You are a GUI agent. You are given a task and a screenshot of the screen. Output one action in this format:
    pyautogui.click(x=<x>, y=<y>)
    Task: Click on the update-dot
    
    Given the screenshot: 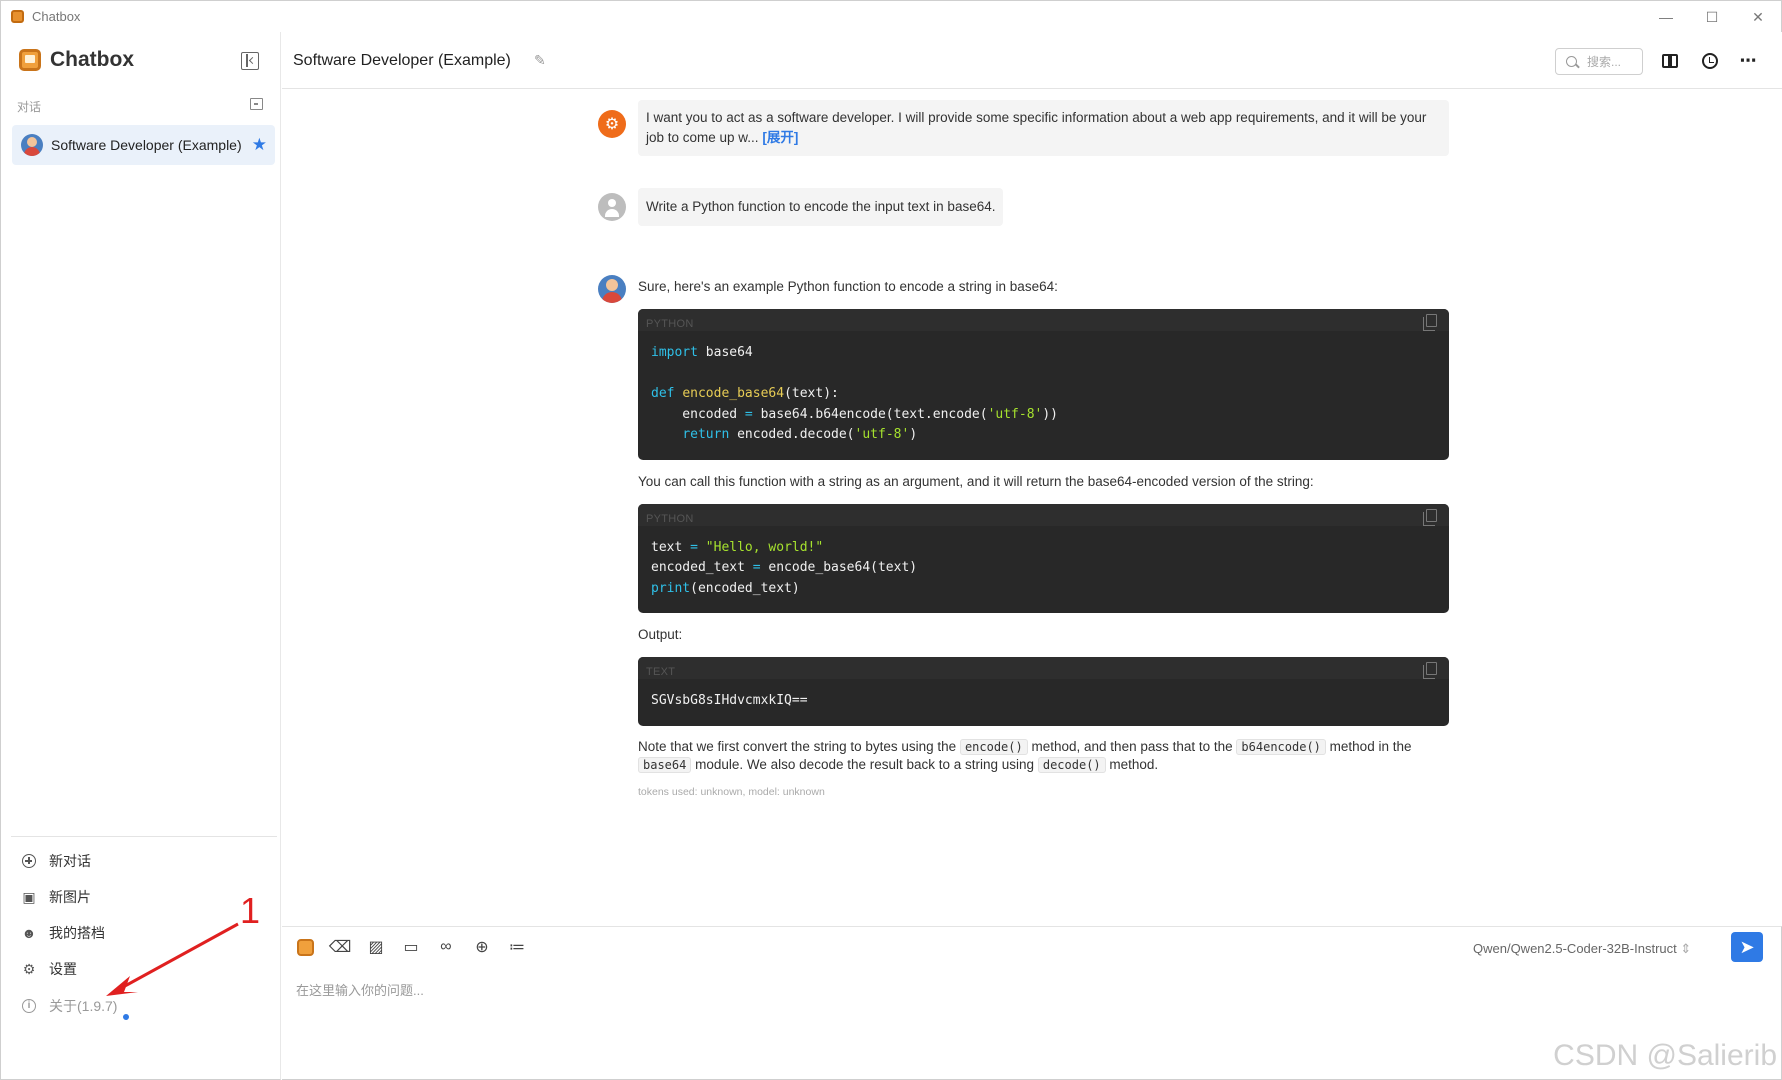 What is the action you would take?
    pyautogui.click(x=126, y=1017)
    